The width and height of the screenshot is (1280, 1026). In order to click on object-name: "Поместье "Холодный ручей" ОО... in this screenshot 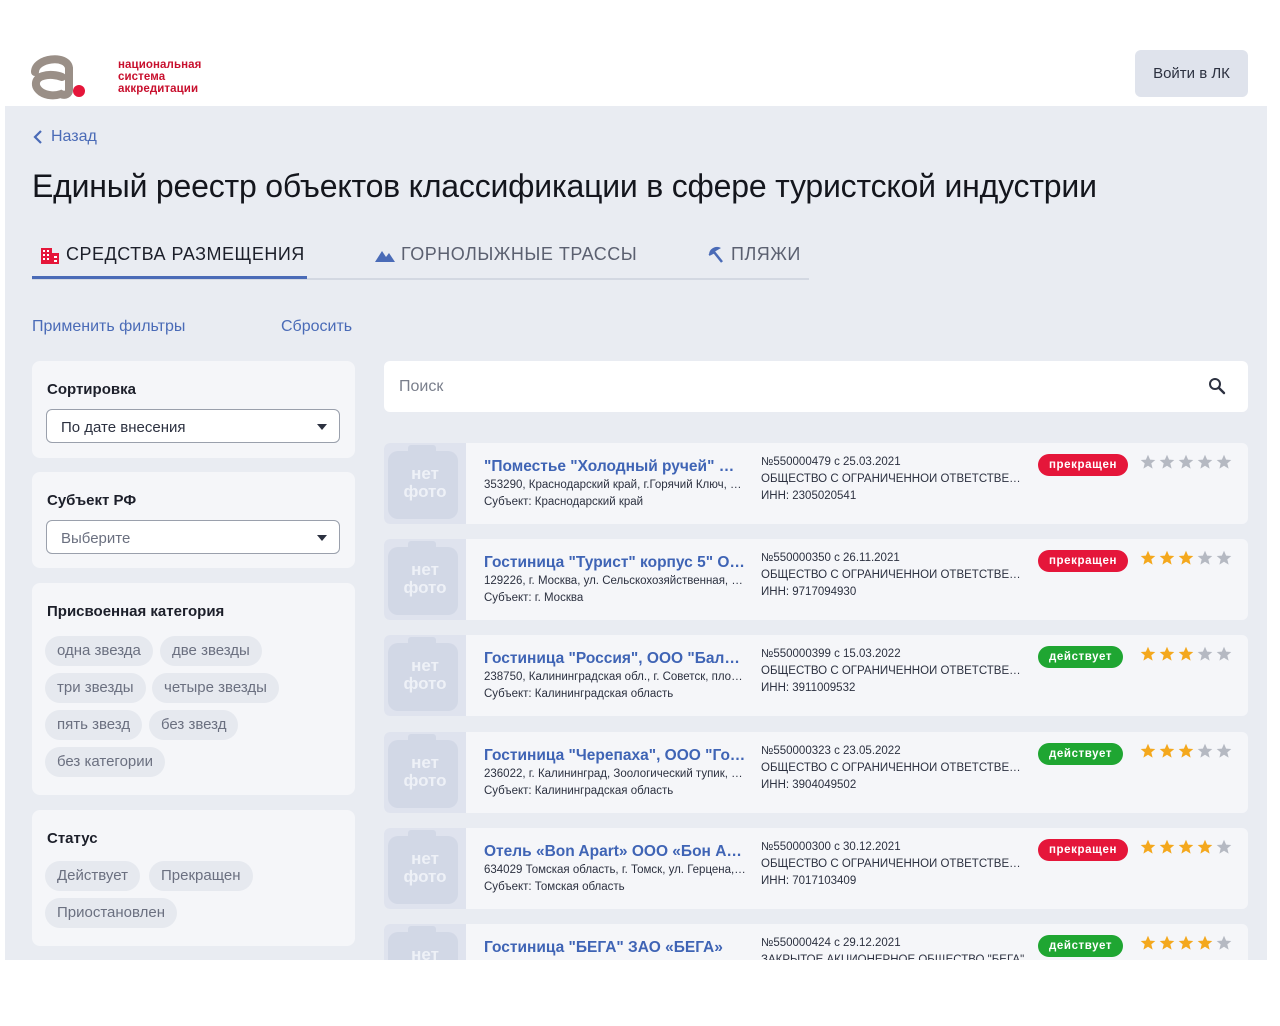, I will do `click(615, 467)`.